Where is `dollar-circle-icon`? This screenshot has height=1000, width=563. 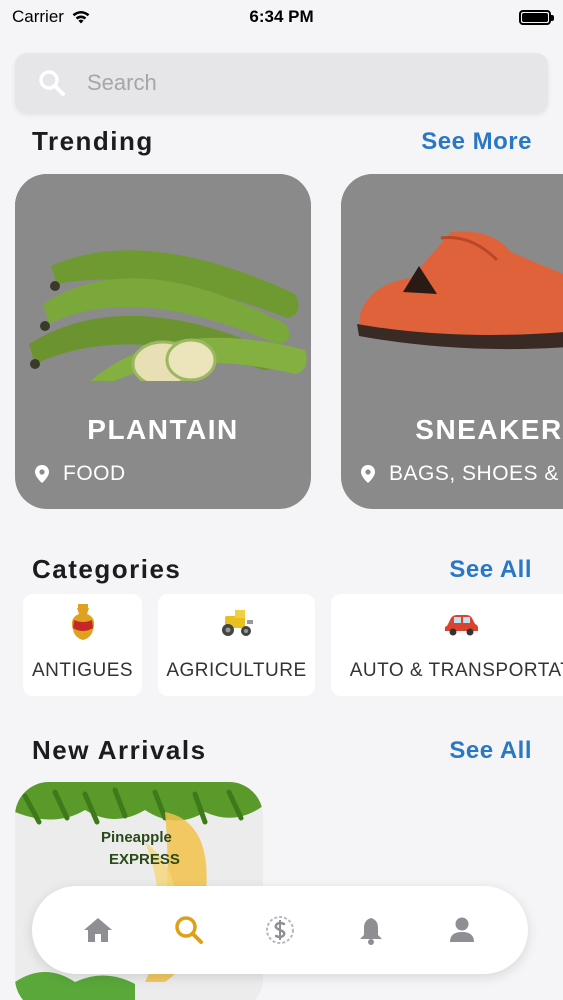
dollar-circle-icon is located at coordinates (279, 930).